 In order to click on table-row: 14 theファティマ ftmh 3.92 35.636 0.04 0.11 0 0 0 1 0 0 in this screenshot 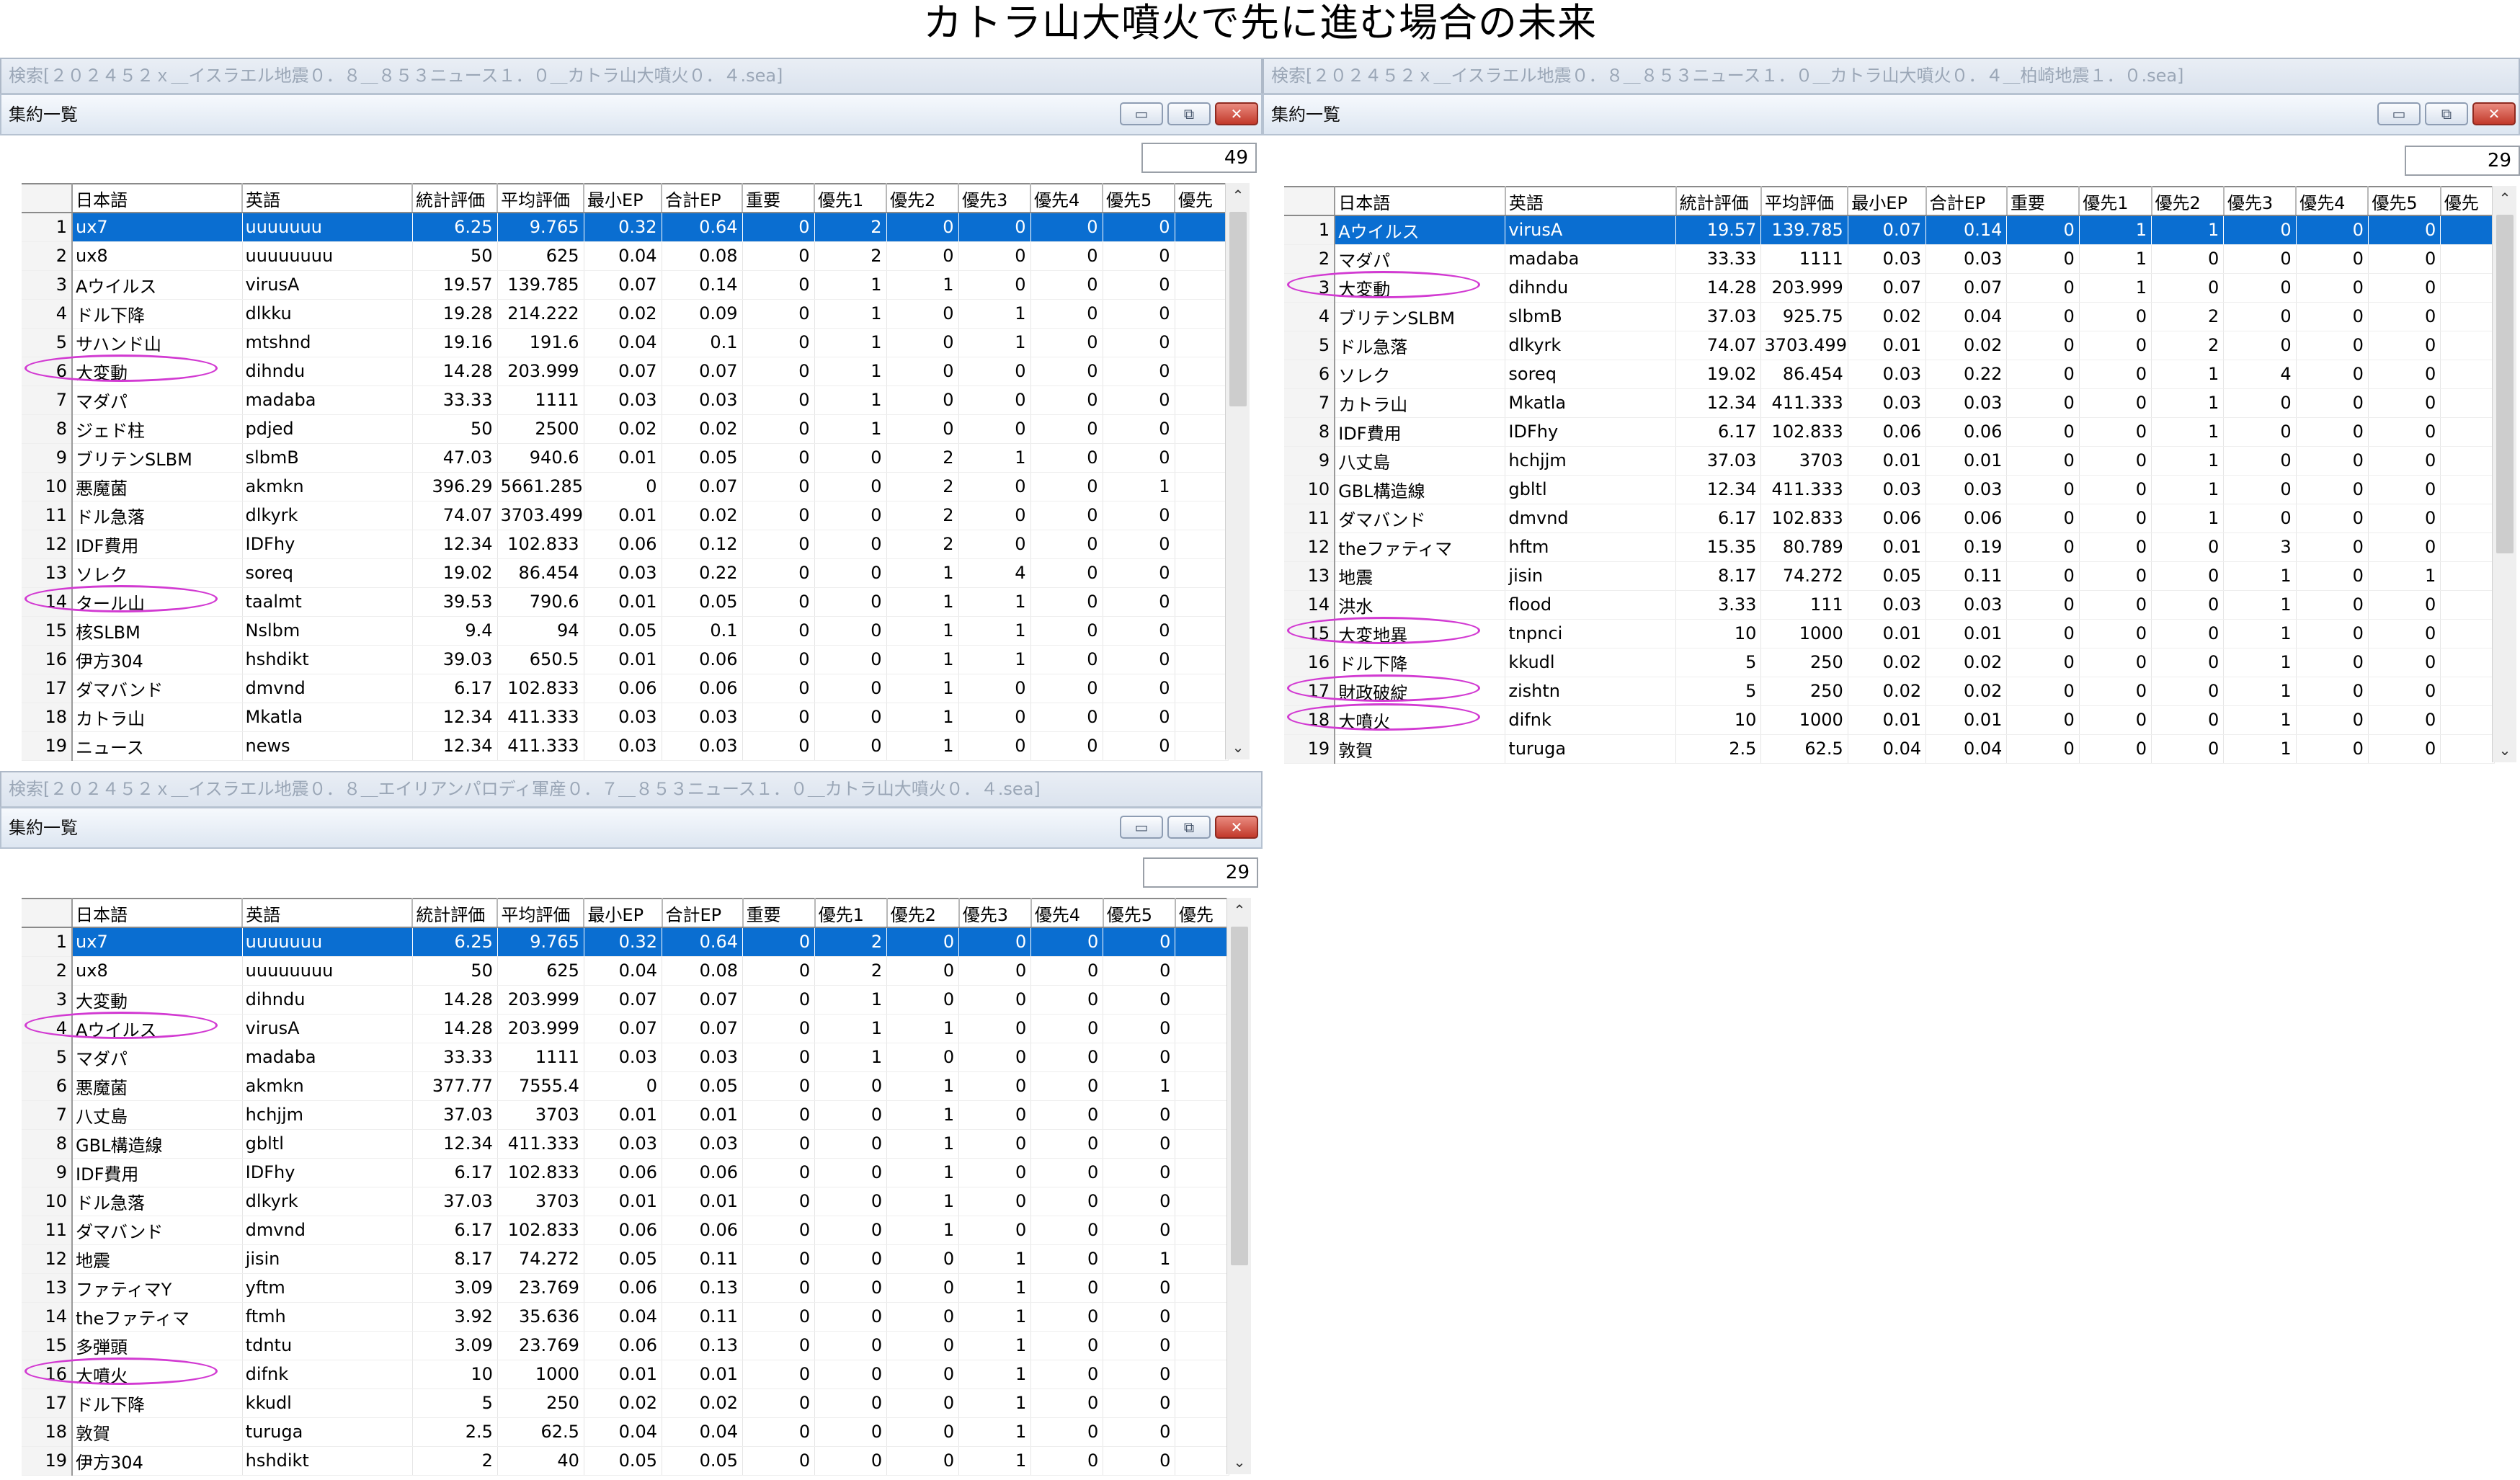, I will do `click(625, 1317)`.